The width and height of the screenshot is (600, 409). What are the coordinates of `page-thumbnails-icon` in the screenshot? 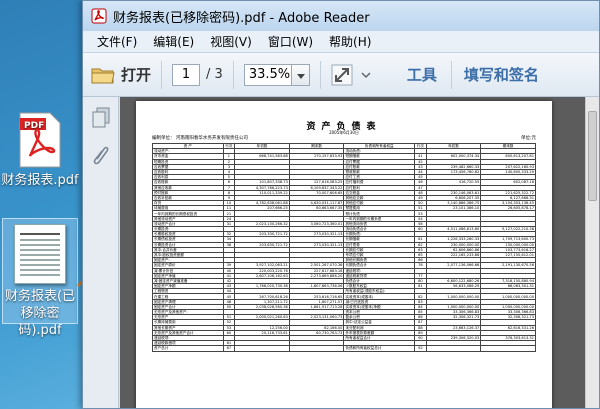 It's located at (101, 118).